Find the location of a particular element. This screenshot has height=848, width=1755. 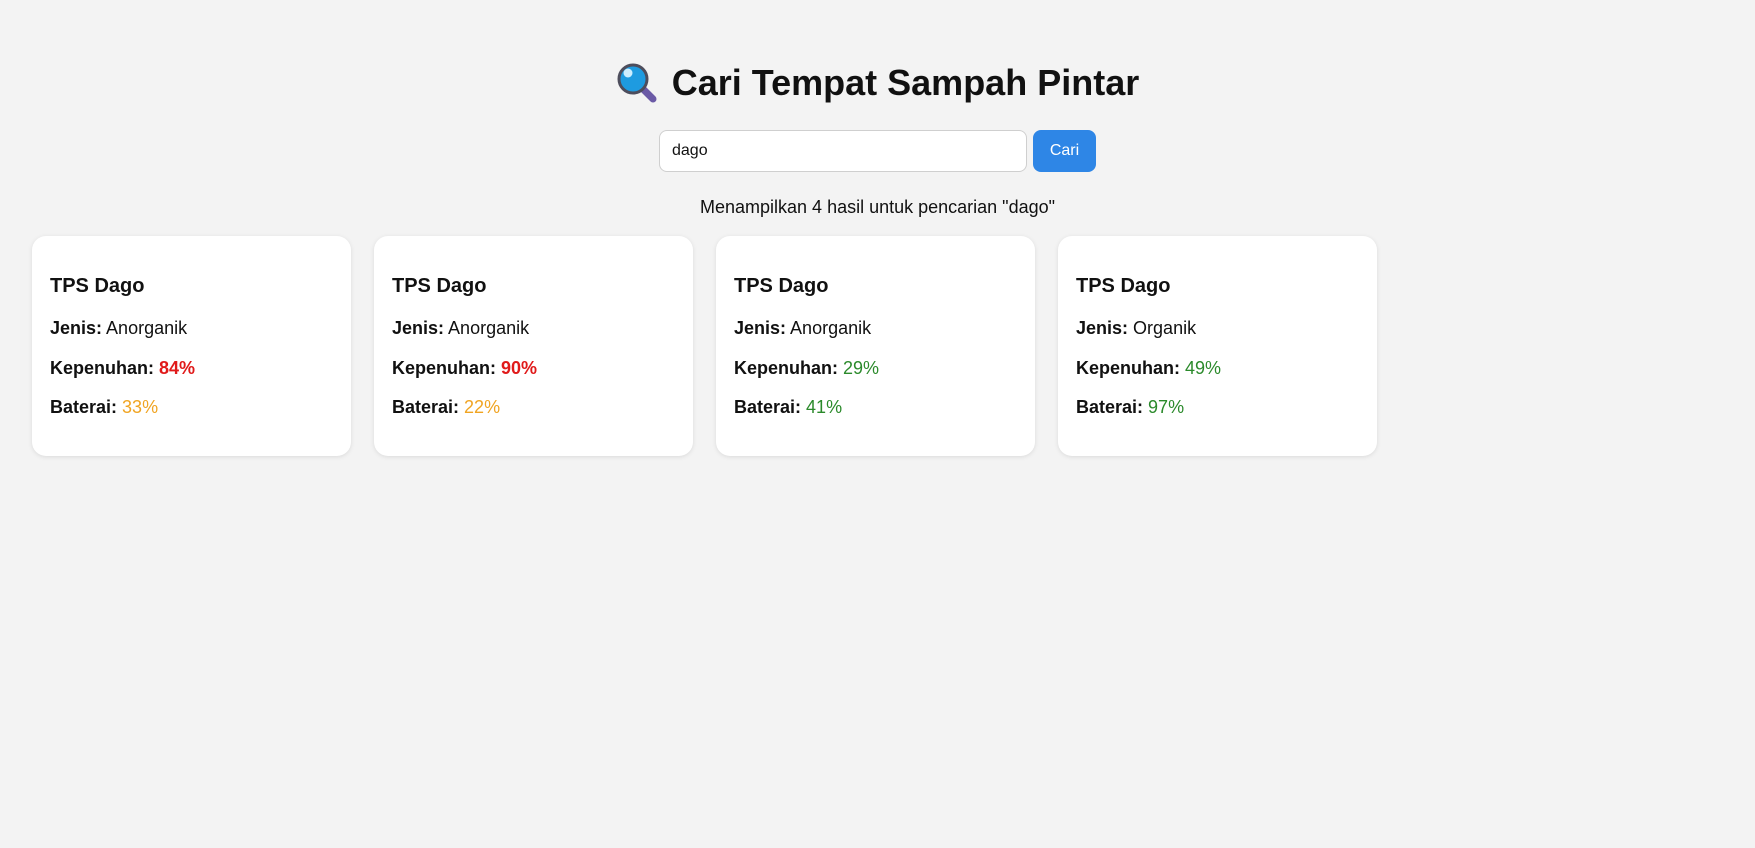

card-fullness: Kepenuhan: 29% is located at coordinates (875, 368).